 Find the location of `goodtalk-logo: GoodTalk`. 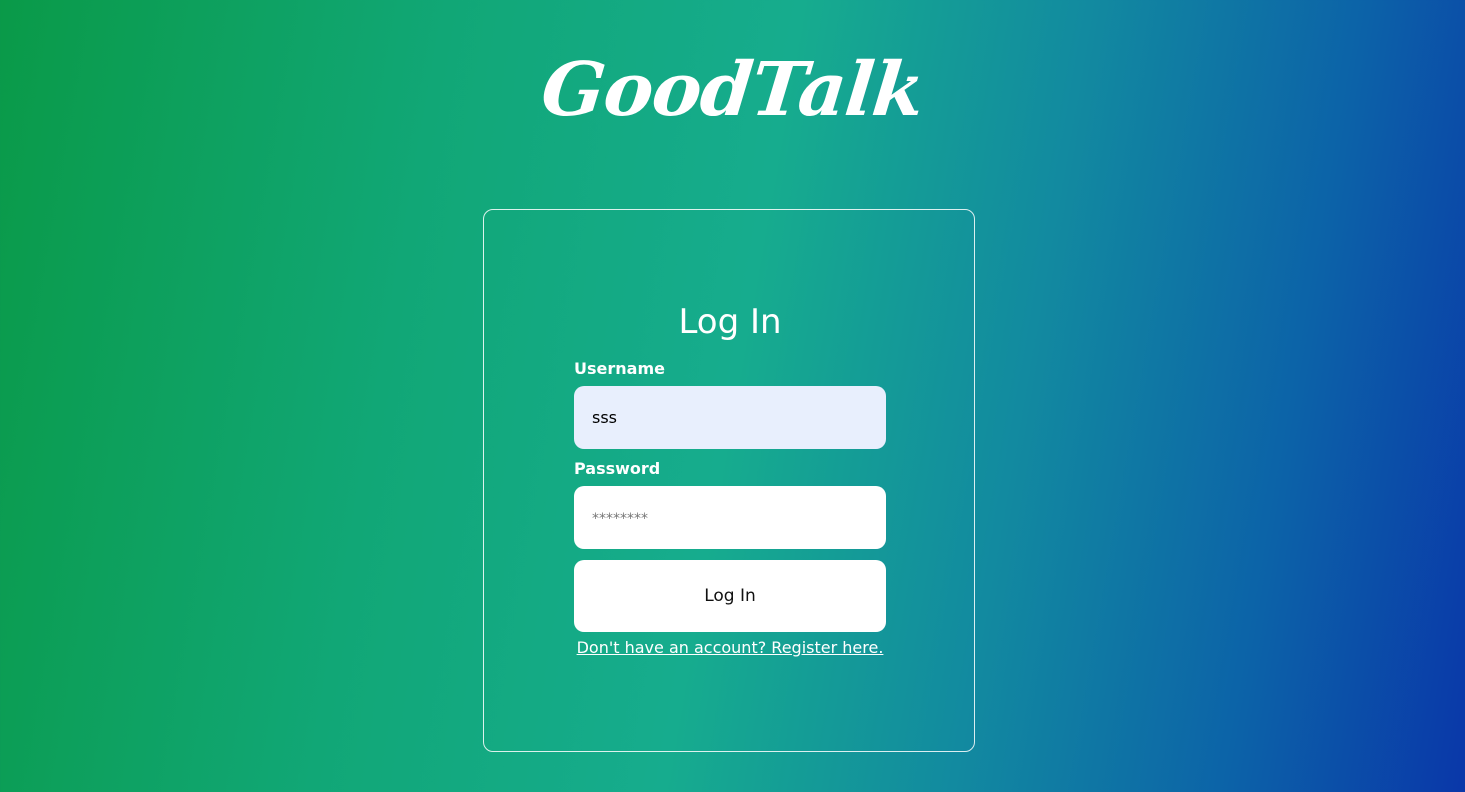

goodtalk-logo: GoodTalk is located at coordinates (732, 90).